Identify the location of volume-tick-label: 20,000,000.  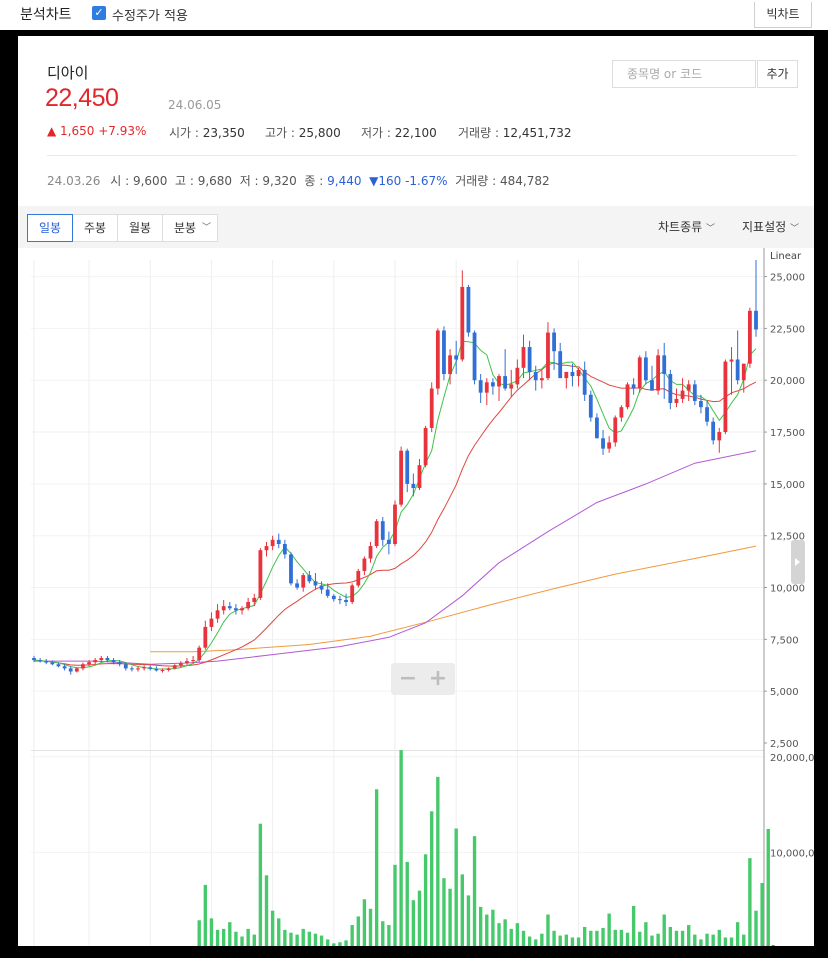
(792, 758).